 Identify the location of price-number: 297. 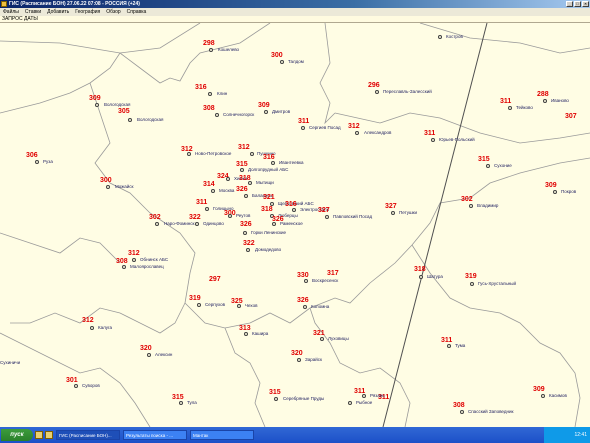
(215, 279).